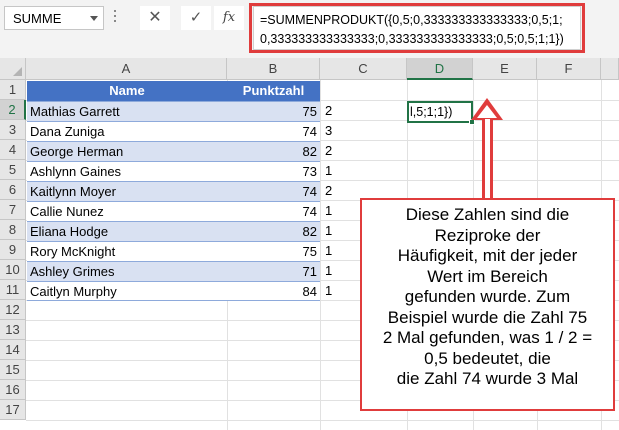  Describe the element at coordinates (196, 18) in the screenshot. I see `checkmark-icon: ✓` at that location.